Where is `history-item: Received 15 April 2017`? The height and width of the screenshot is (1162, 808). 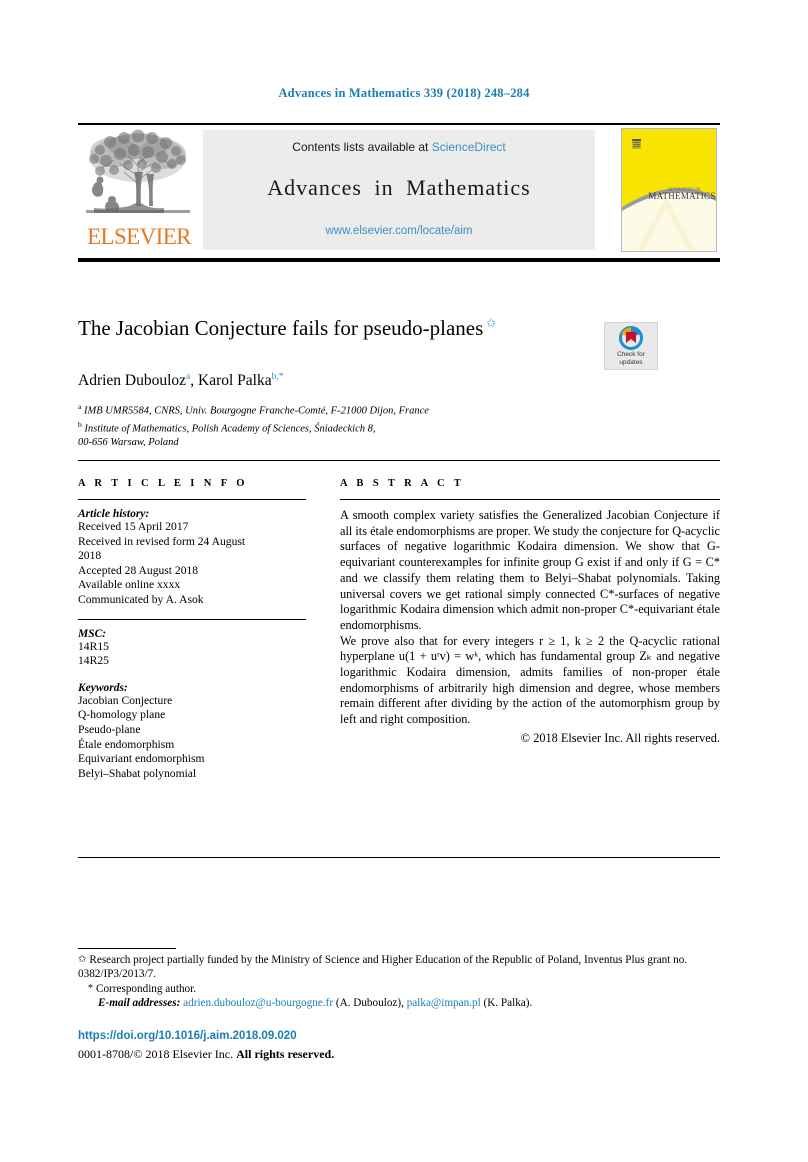 history-item: Received 15 April 2017 is located at coordinates (133, 526).